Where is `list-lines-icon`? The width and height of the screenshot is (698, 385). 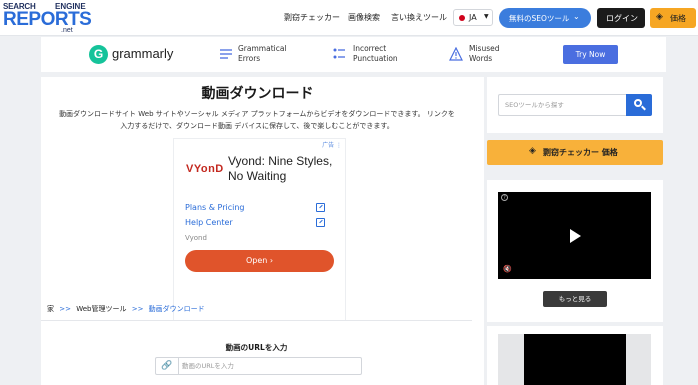 list-lines-icon is located at coordinates (226, 54).